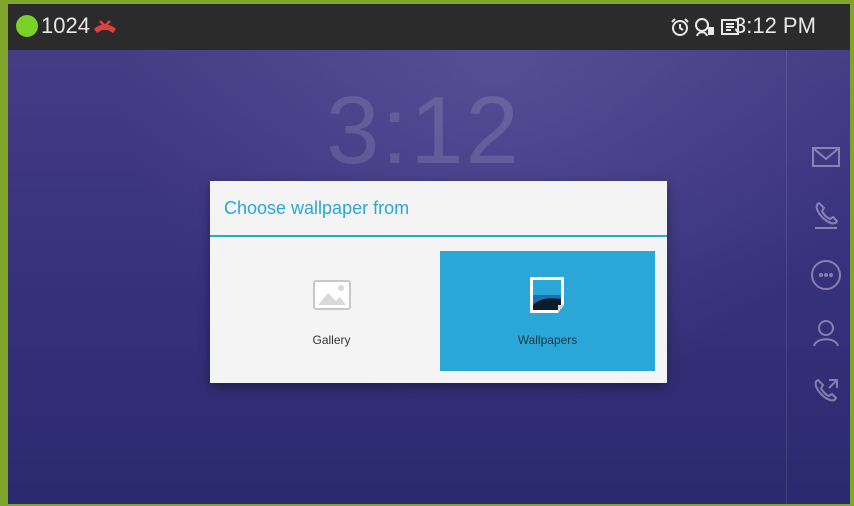 This screenshot has width=854, height=506. Describe the element at coordinates (65, 25) in the screenshot. I see `extension-number: 1024` at that location.